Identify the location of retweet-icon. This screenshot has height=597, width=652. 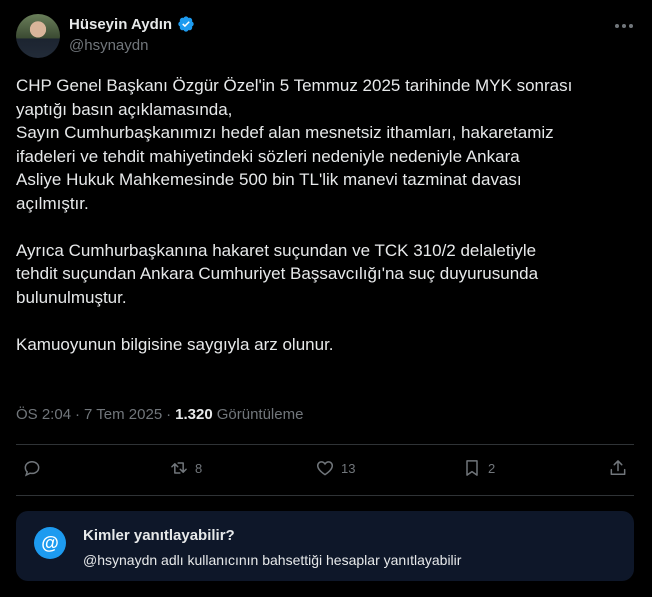
(179, 468).